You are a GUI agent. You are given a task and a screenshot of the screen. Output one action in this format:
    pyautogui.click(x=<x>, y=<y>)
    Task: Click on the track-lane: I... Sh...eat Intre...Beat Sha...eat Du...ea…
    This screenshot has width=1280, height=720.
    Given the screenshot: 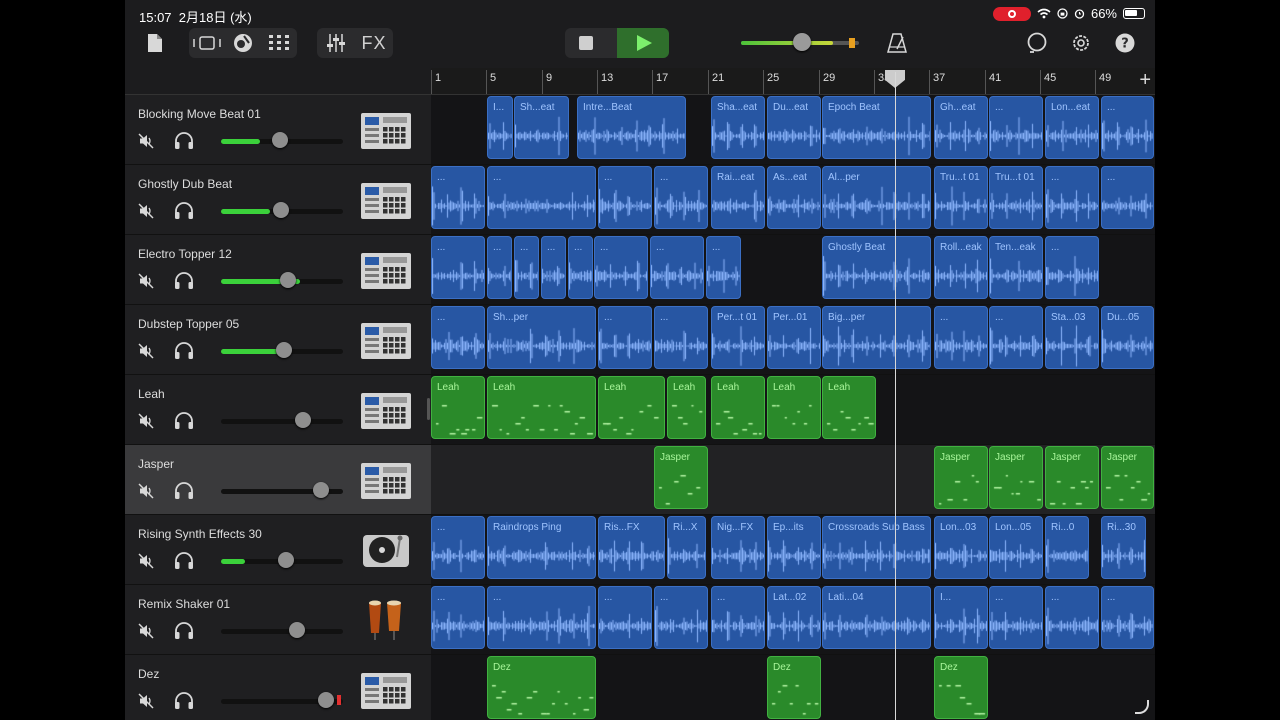 What is the action you would take?
    pyautogui.click(x=793, y=130)
    